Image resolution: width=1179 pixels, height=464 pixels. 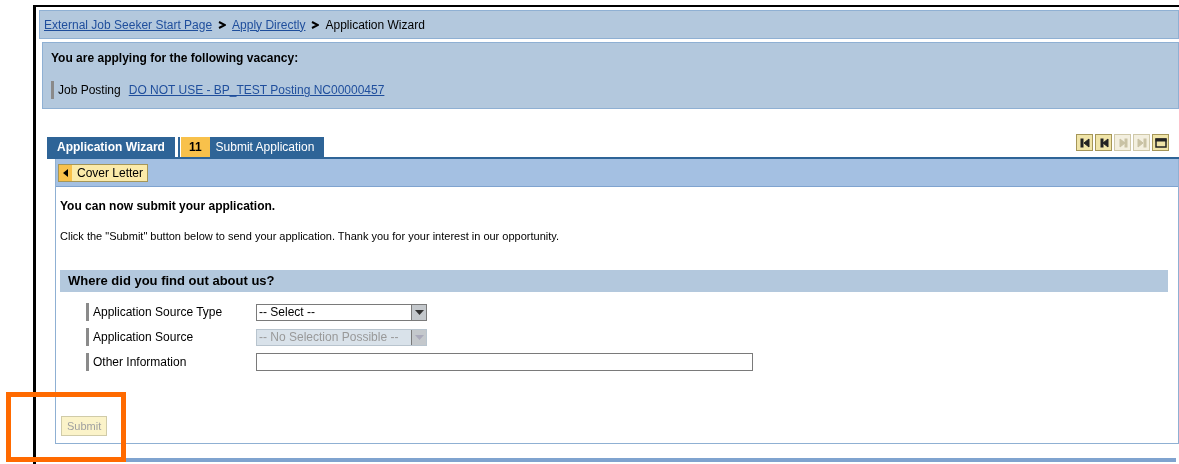 I want to click on first-page-icon, so click(x=1084, y=142).